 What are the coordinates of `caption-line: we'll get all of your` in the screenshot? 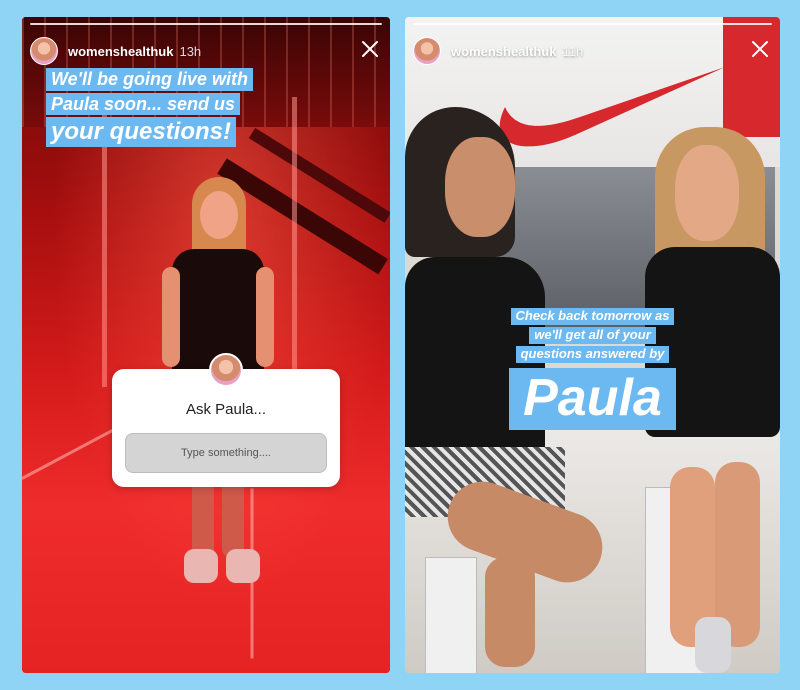 It's located at (592, 335).